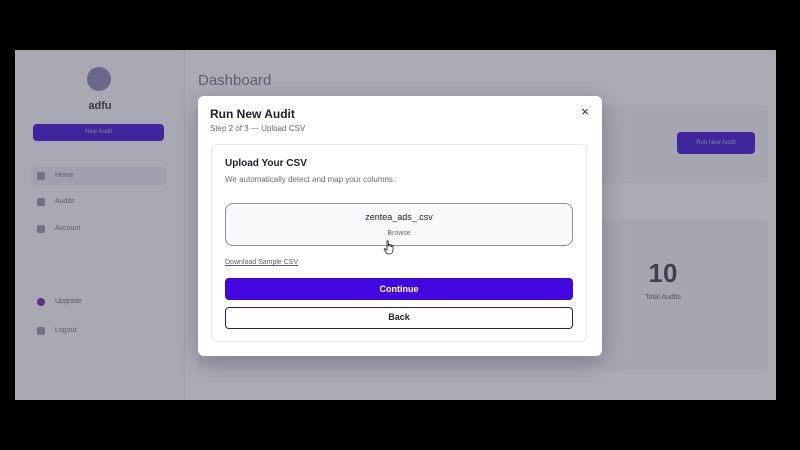 Image resolution: width=800 pixels, height=450 pixels. What do you see at coordinates (388, 247) in the screenshot?
I see `pointer-hand-cursor-icon` at bounding box center [388, 247].